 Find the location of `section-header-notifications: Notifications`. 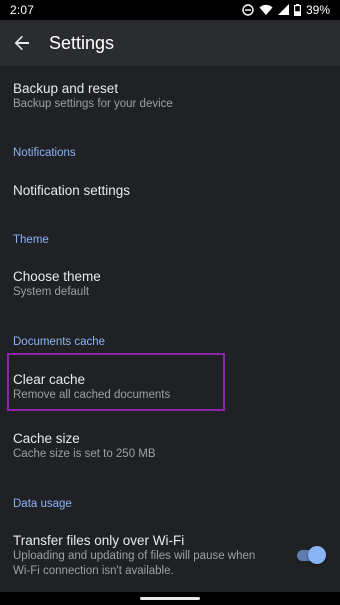

section-header-notifications: Notifications is located at coordinates (44, 153).